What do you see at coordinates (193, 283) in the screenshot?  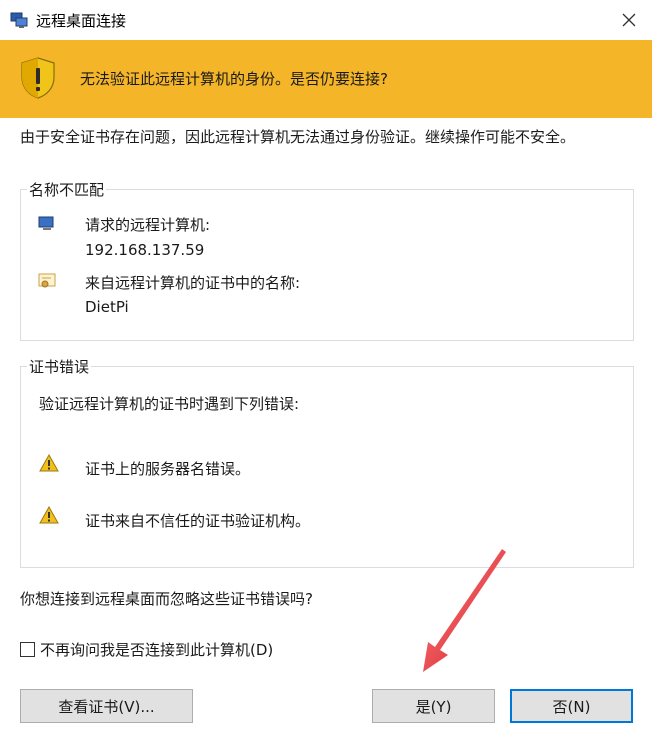 I see `certificate-name-label: 来自远程计算机的证书中的名称:` at bounding box center [193, 283].